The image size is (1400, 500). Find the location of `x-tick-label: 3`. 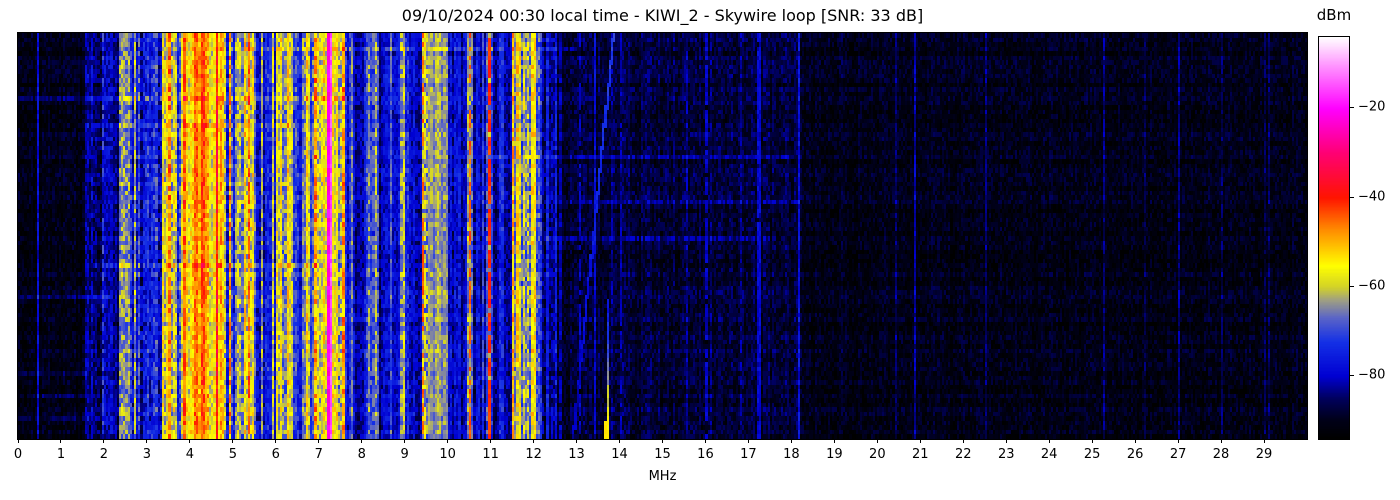

x-tick-label: 3 is located at coordinates (147, 454).